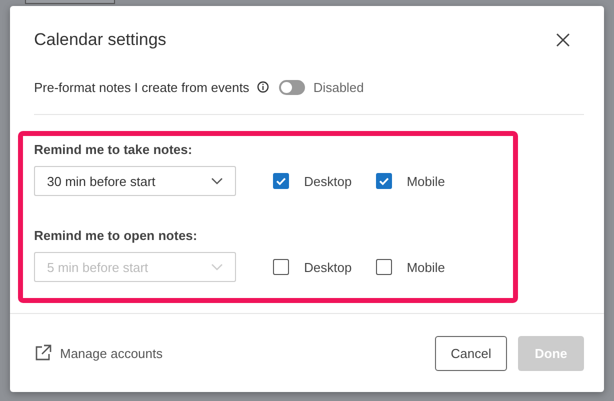 The width and height of the screenshot is (614, 401). What do you see at coordinates (471, 353) in the screenshot?
I see `cancel-button: Cancel` at bounding box center [471, 353].